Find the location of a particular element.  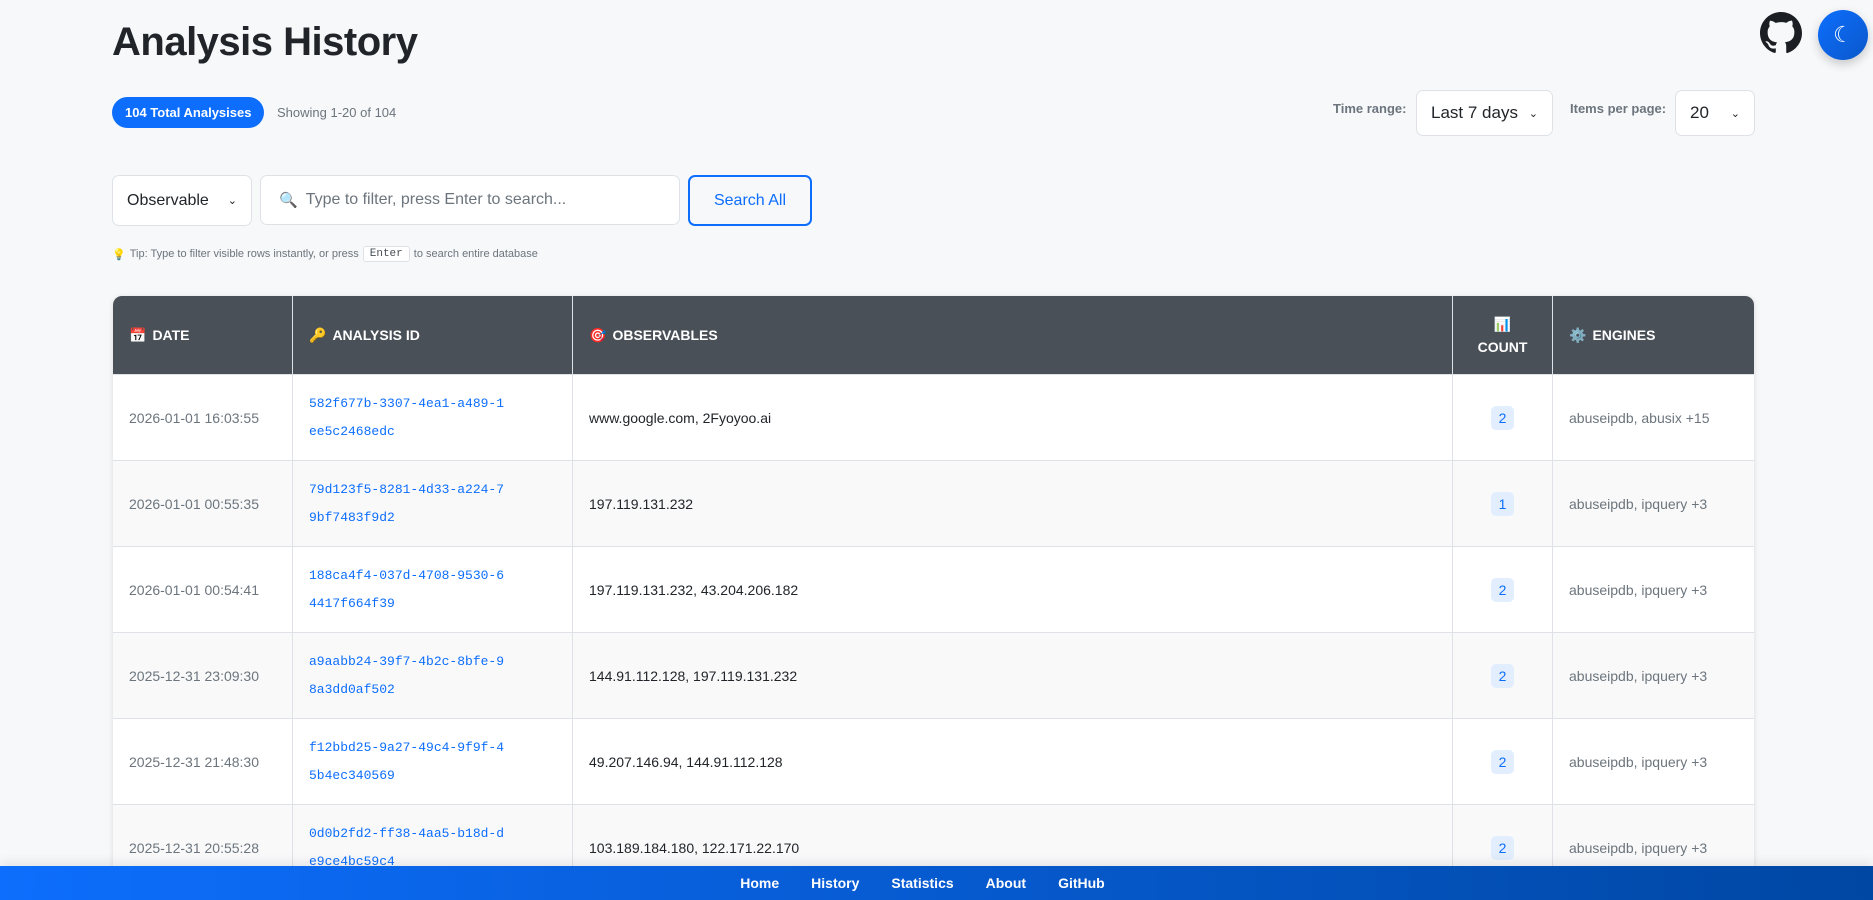

github-icon is located at coordinates (1781, 33).